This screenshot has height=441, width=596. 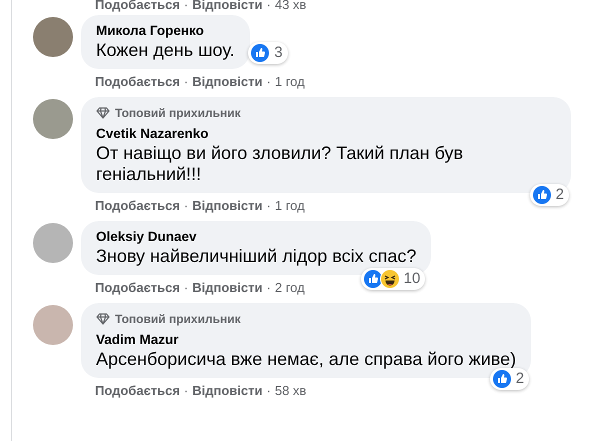 What do you see at coordinates (165, 31) in the screenshot?
I see `commenter-name: Микола Горенко` at bounding box center [165, 31].